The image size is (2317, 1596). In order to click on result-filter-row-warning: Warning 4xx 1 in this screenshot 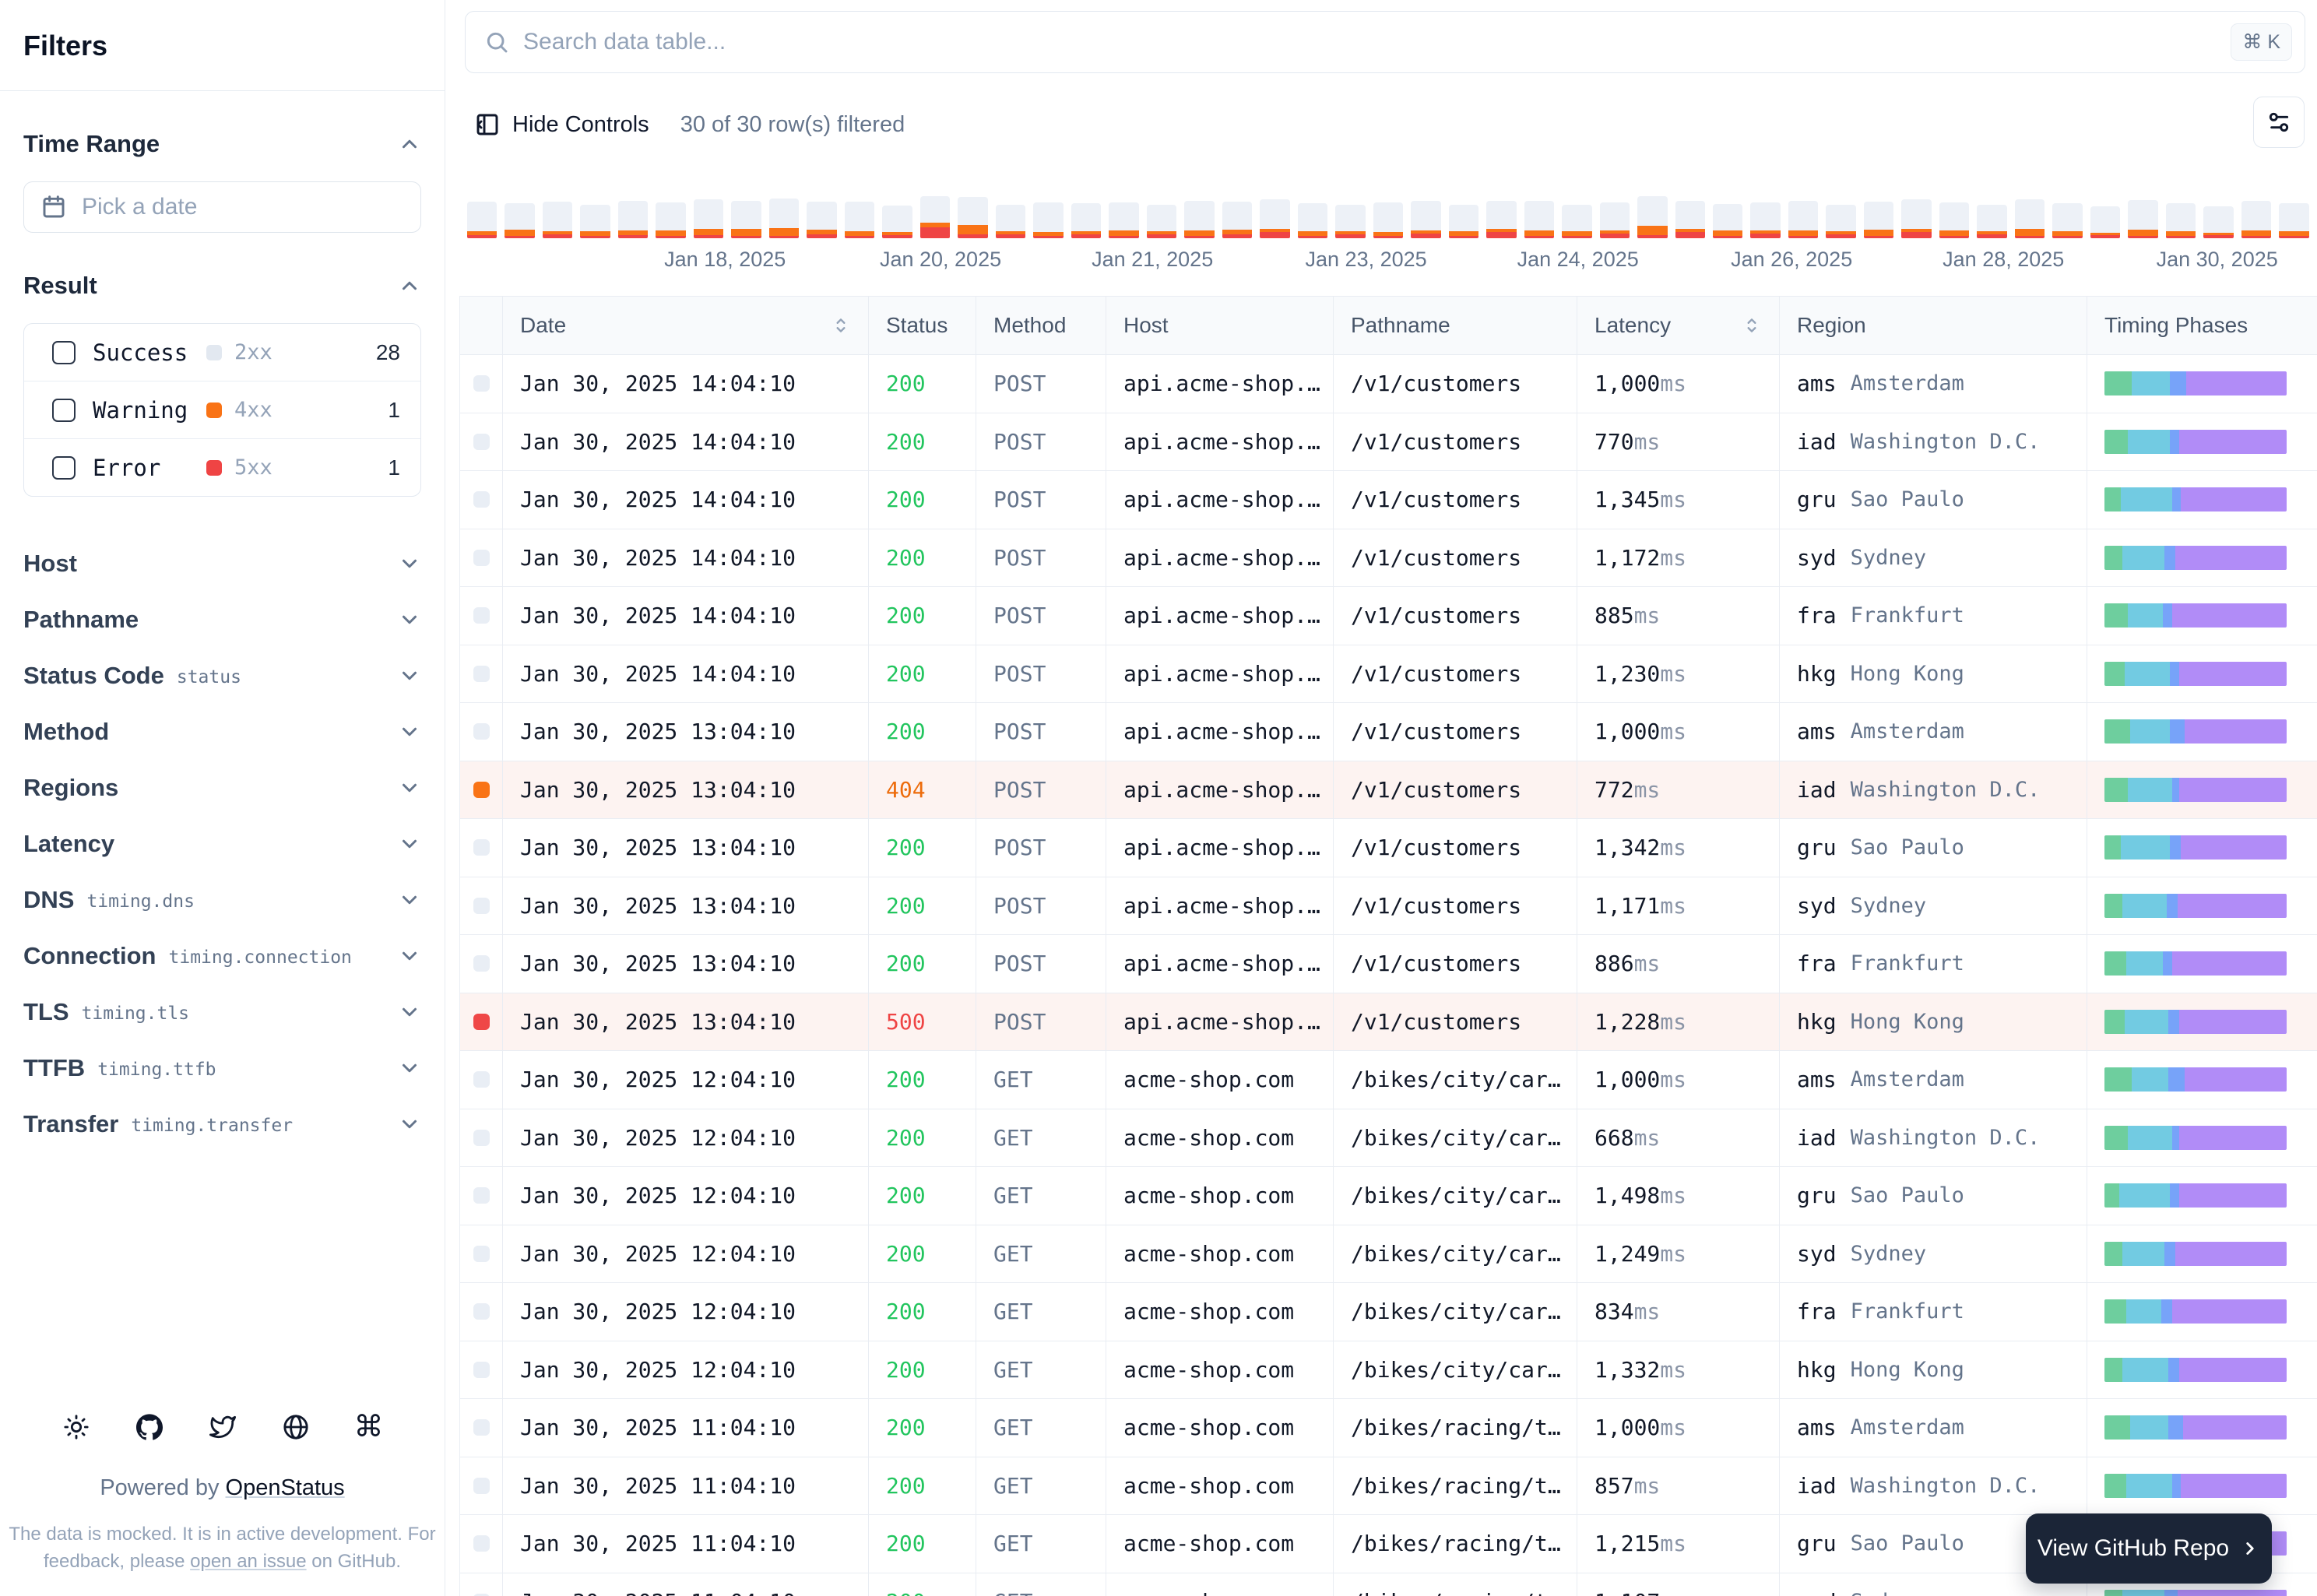, I will do `click(222, 409)`.